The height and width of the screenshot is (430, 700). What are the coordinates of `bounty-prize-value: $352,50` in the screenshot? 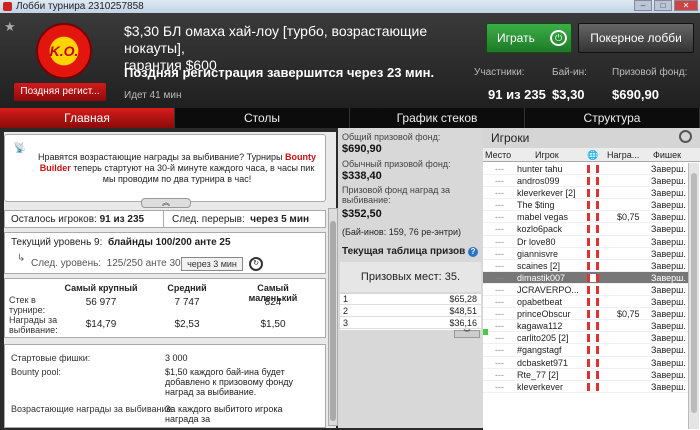 It's located at (362, 214).